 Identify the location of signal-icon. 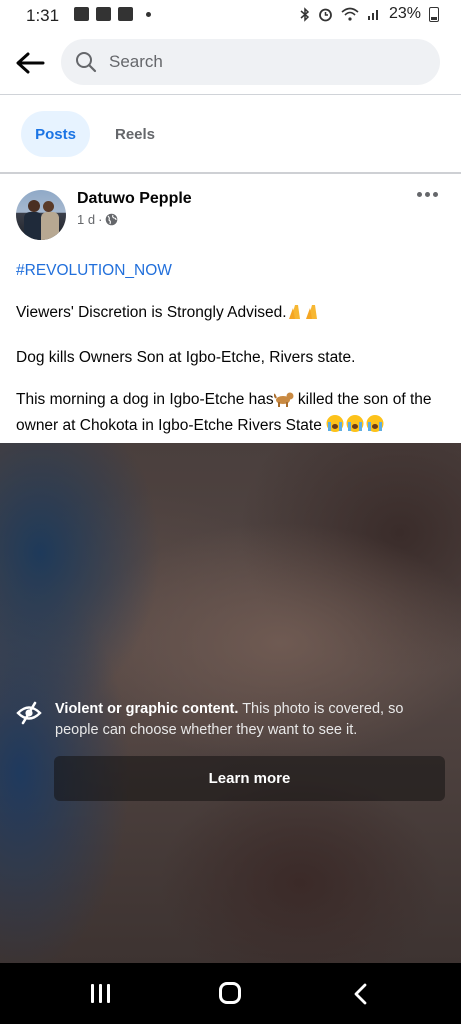
(372, 15).